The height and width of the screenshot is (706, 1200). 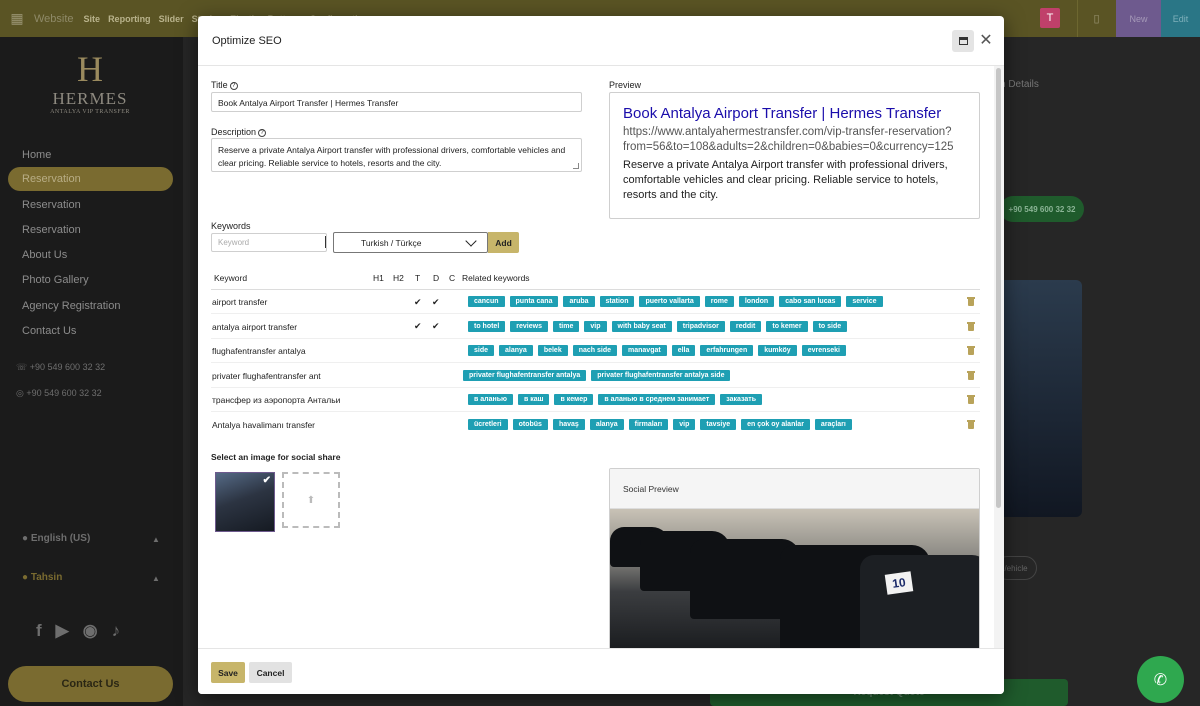 What do you see at coordinates (1180, 18) in the screenshot?
I see `edit-button: Edit` at bounding box center [1180, 18].